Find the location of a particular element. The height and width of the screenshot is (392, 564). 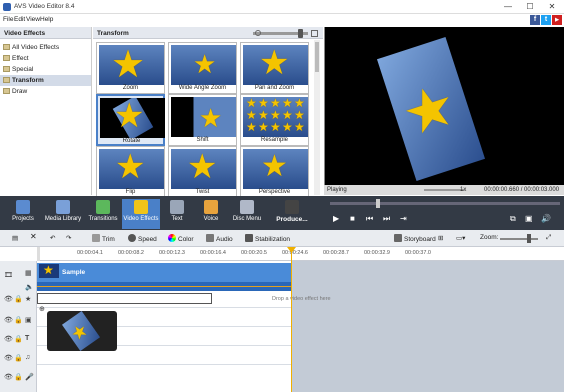

overlay-track-lock-icon: 🔒 is located at coordinates (18, 320).